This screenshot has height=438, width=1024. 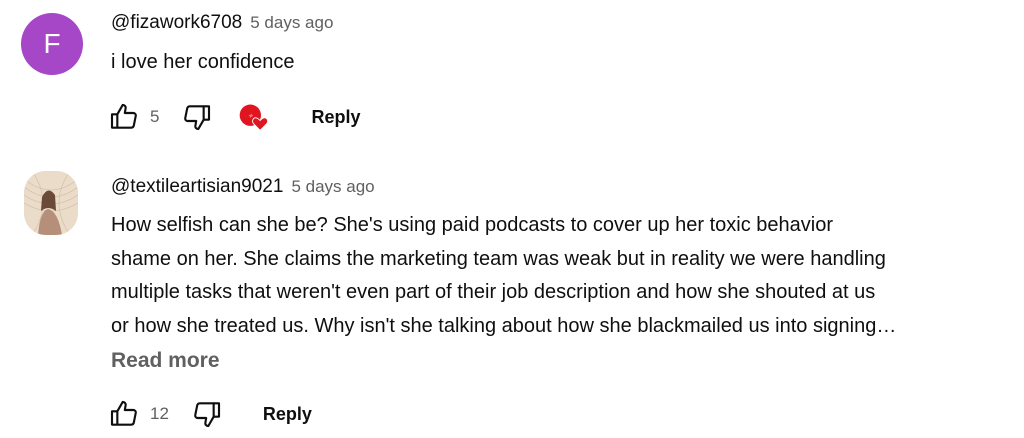 I want to click on avatar-photo-image, so click(x=51, y=203).